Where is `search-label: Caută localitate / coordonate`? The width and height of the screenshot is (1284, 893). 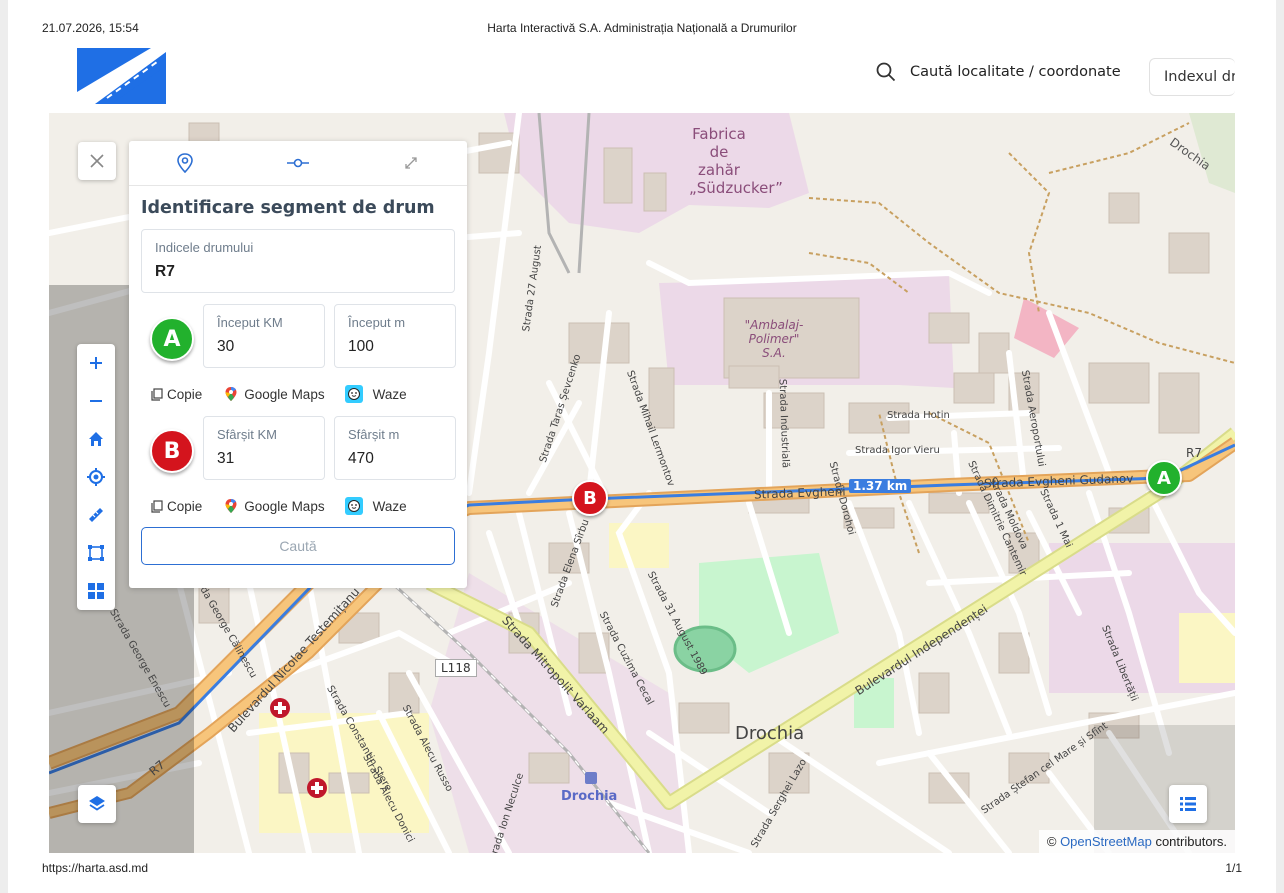 search-label: Caută localitate / coordonate is located at coordinates (1015, 72).